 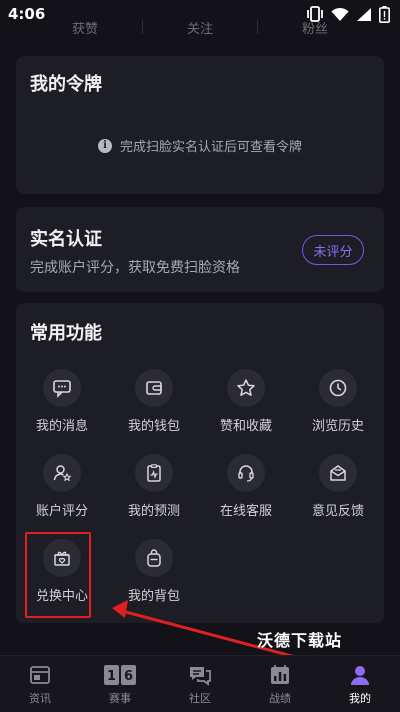 I want to click on function-label: 意见反馈, so click(x=337, y=511).